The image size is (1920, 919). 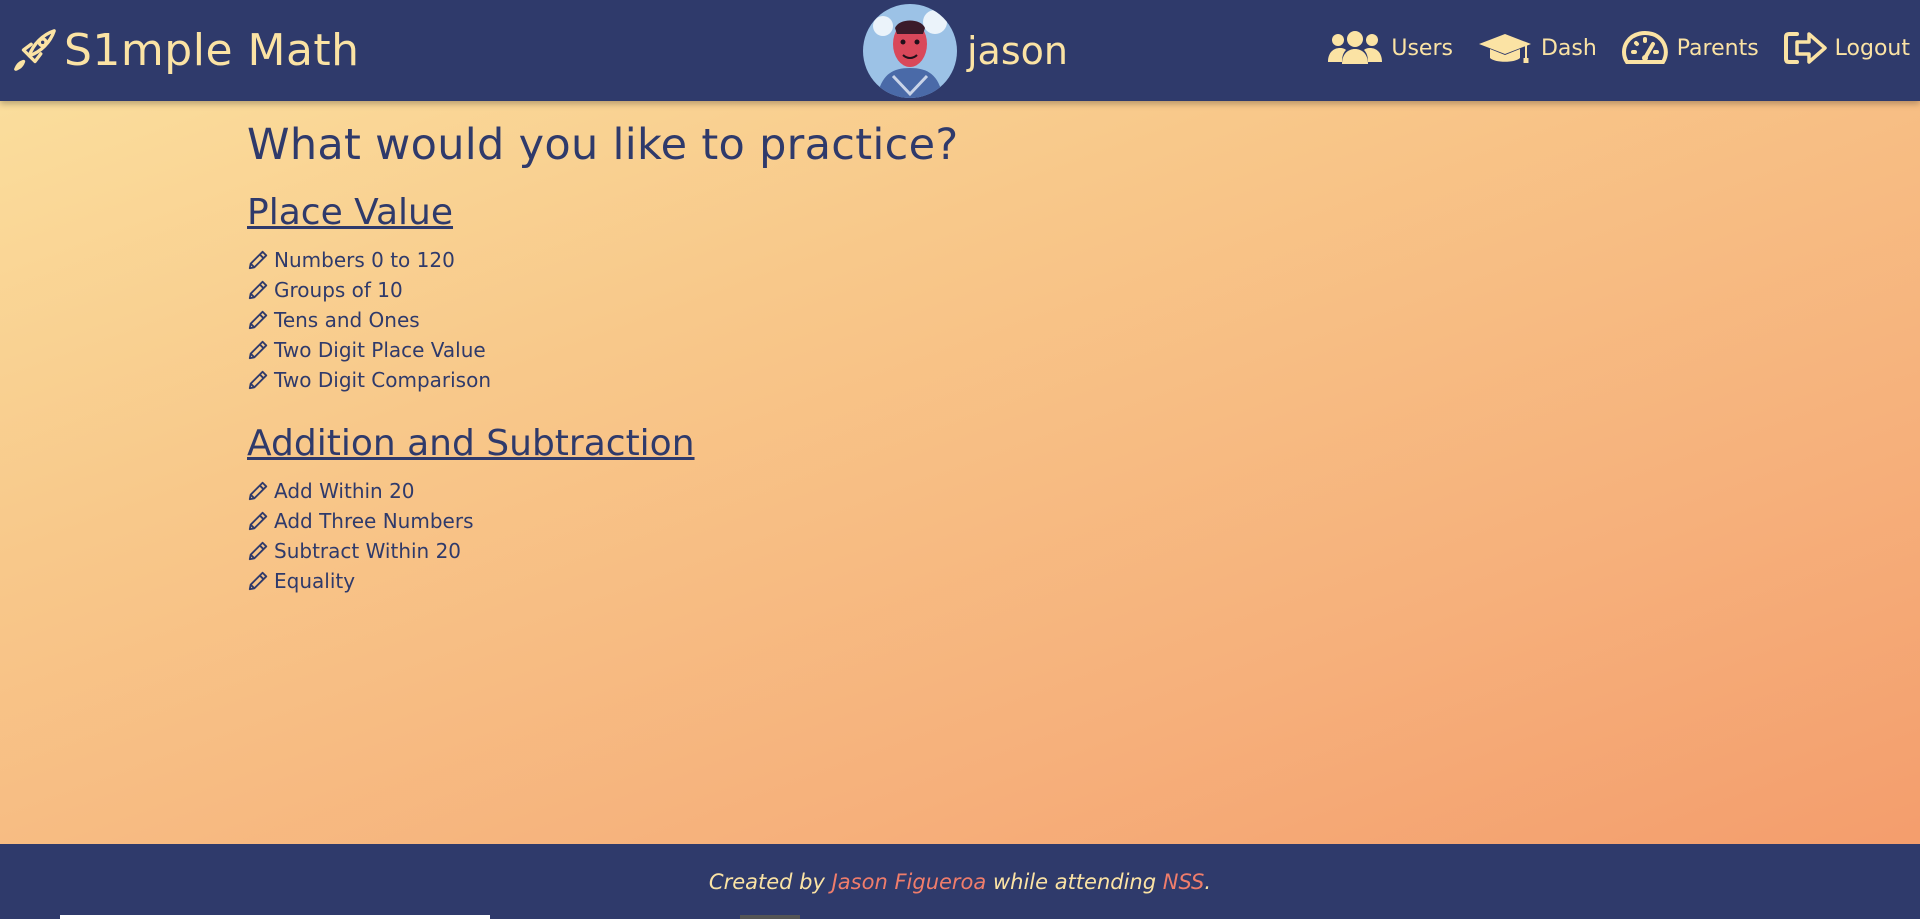 What do you see at coordinates (602, 581) in the screenshot?
I see `lesson-item: Equality` at bounding box center [602, 581].